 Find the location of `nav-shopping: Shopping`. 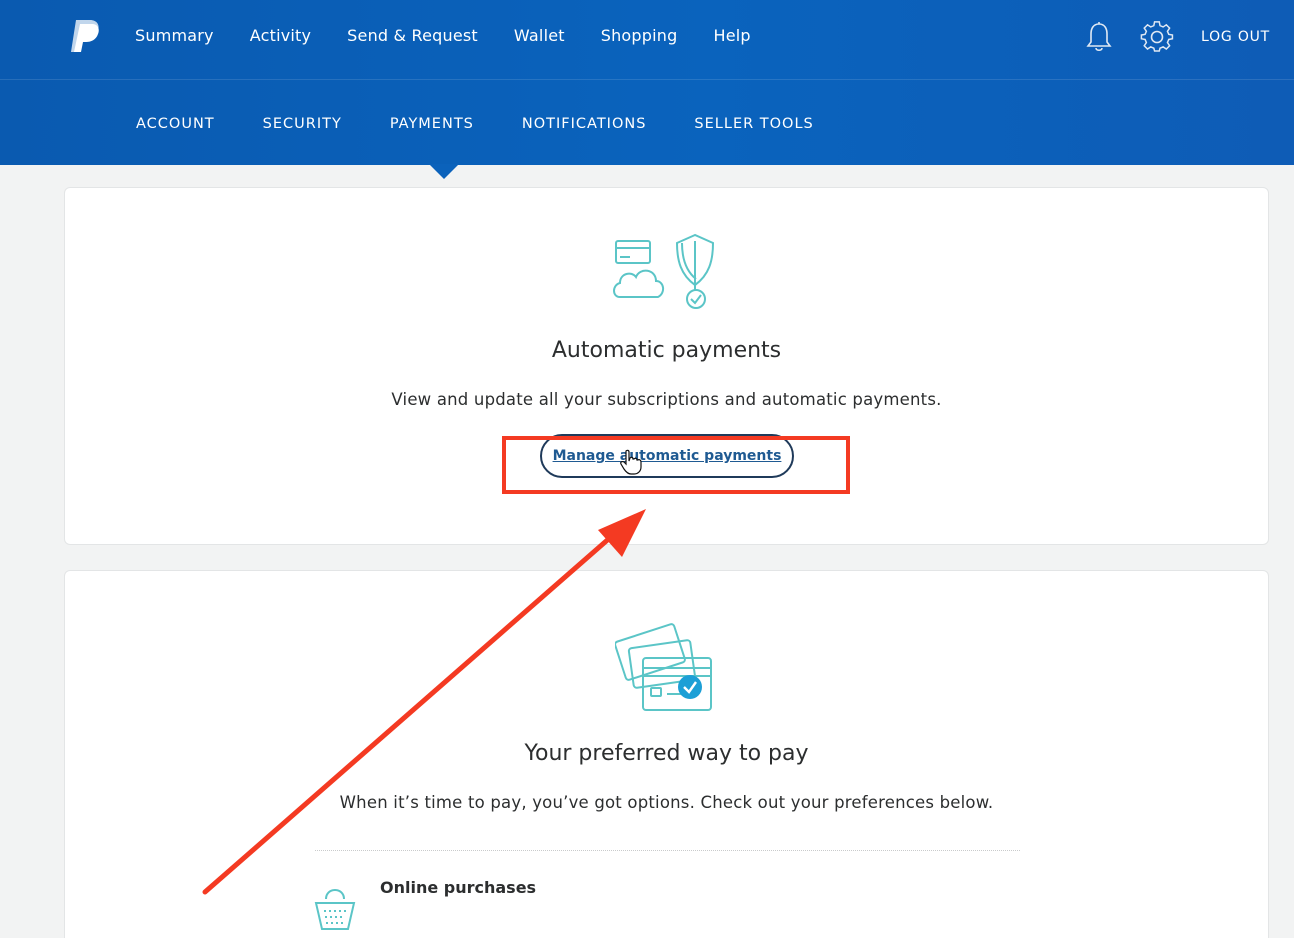

nav-shopping: Shopping is located at coordinates (639, 36).